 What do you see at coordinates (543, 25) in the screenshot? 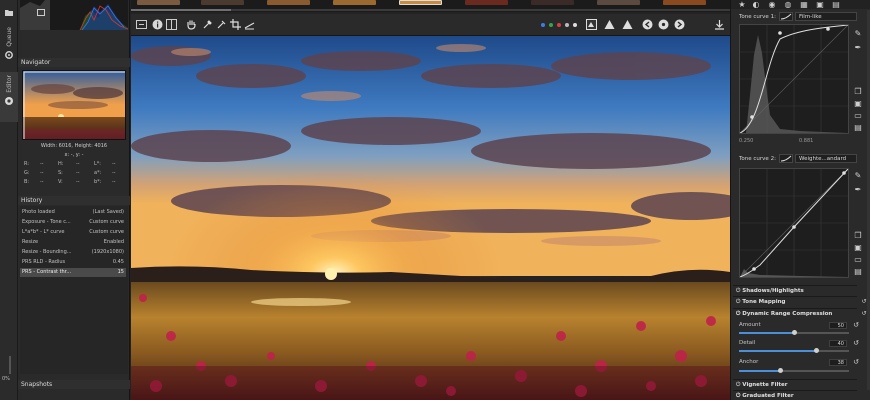
I see `blue-channel-dot` at bounding box center [543, 25].